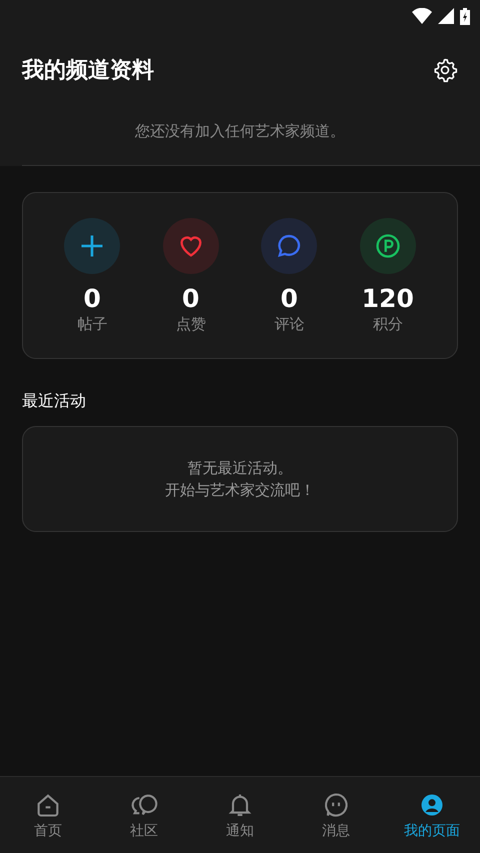  What do you see at coordinates (48, 815) in the screenshot?
I see `nav-tab: 首页` at bounding box center [48, 815].